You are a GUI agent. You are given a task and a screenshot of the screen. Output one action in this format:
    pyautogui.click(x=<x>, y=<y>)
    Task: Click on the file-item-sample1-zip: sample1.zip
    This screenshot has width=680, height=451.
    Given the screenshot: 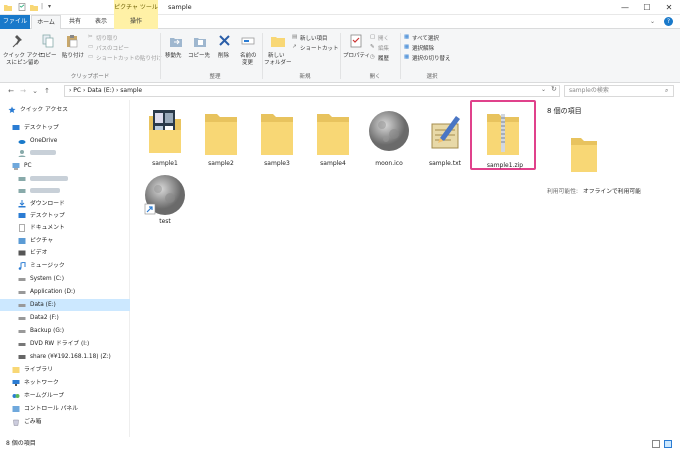 What is the action you would take?
    pyautogui.click(x=503, y=135)
    